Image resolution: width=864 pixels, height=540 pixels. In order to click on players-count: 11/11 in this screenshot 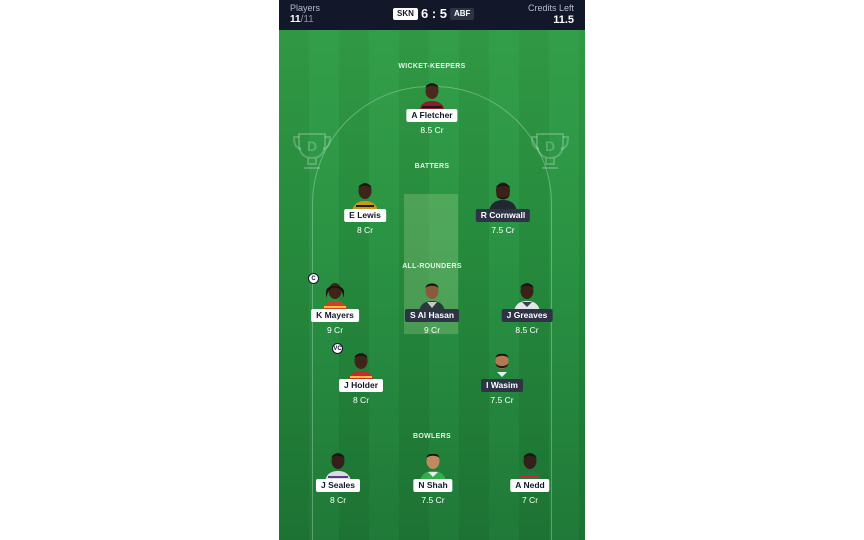, I will do `click(302, 19)`.